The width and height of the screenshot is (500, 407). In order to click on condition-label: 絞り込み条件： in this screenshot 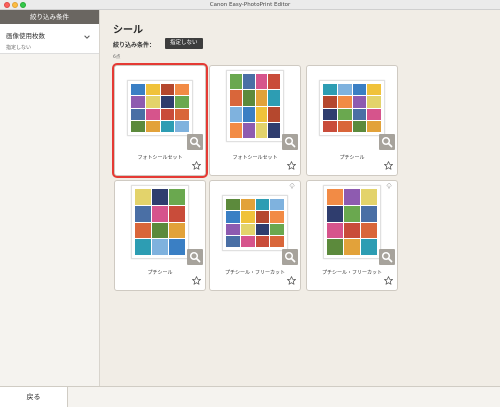, I will do `click(134, 45)`.